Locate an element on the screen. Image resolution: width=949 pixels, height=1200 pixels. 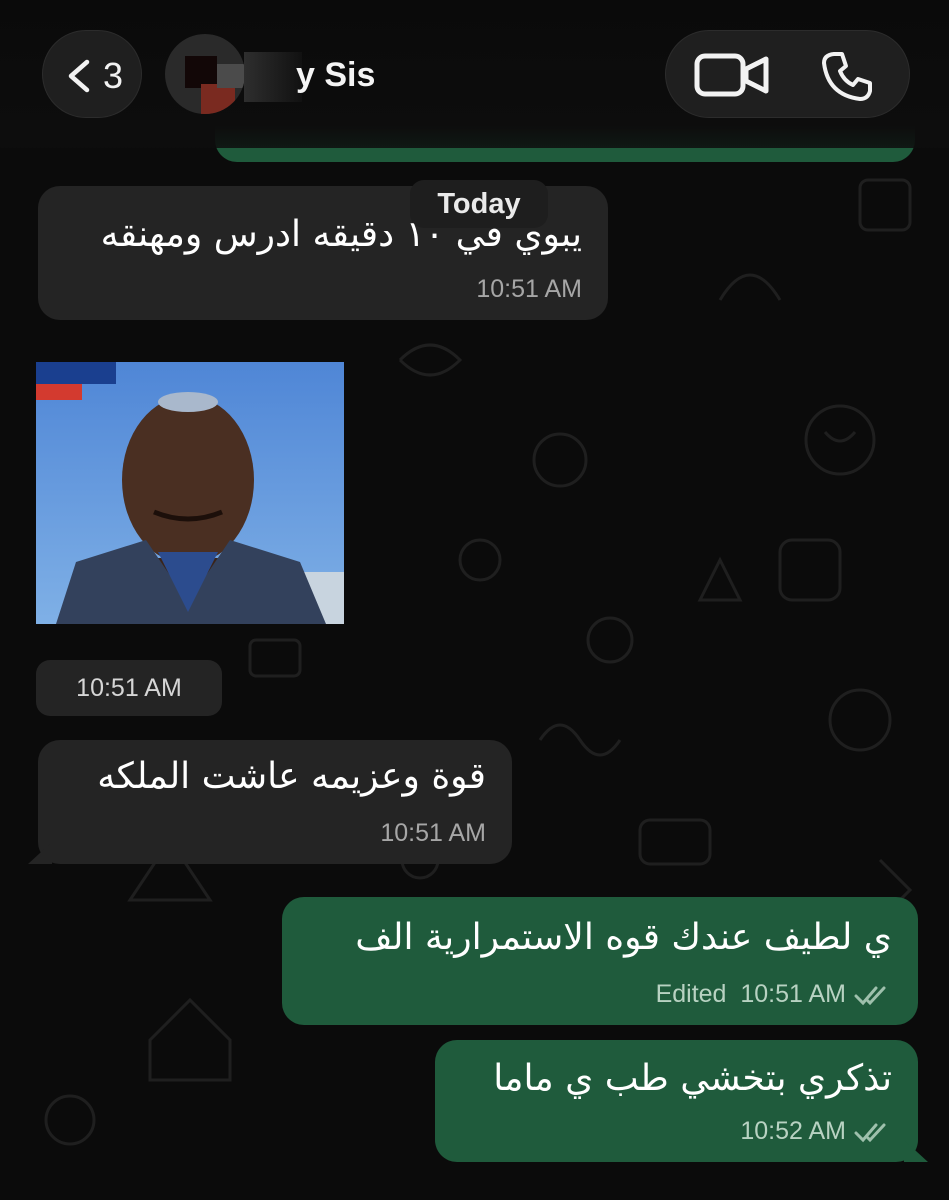
message-text: قوة وعزيمه عاشت الملكه is located at coordinates (291, 776).